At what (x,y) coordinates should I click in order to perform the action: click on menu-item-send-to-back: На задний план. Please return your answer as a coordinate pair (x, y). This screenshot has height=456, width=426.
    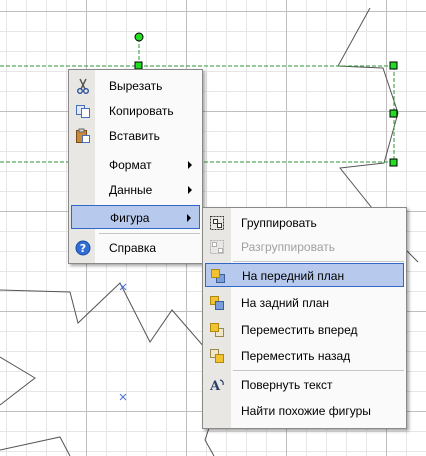
    Looking at the image, I should click on (304, 303).